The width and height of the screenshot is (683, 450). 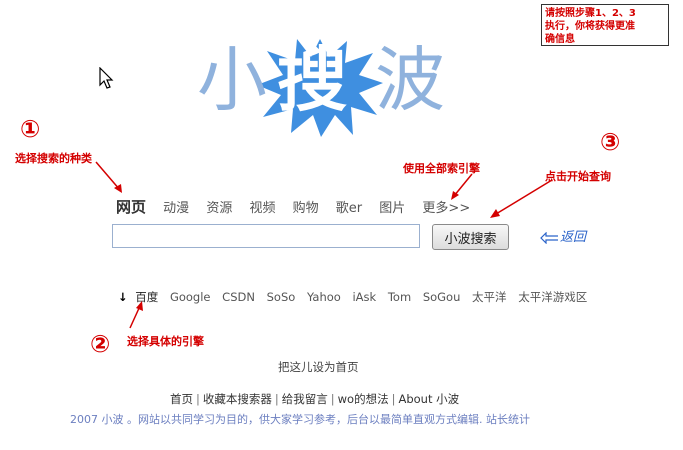 What do you see at coordinates (470, 237) in the screenshot?
I see `search-button: 小波搜索` at bounding box center [470, 237].